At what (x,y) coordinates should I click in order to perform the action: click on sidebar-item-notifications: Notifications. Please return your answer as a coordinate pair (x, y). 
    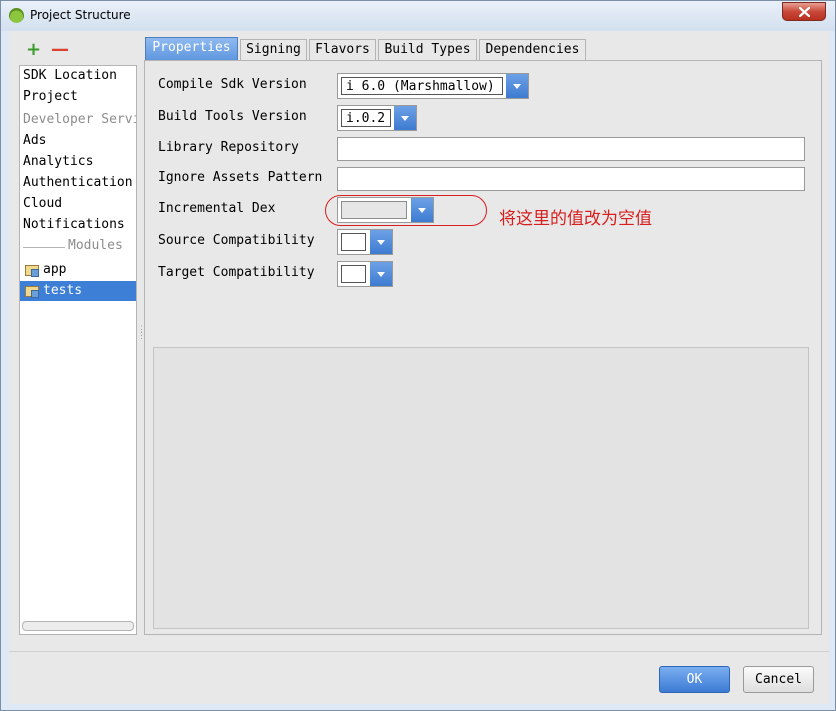
    Looking at the image, I should click on (74, 225).